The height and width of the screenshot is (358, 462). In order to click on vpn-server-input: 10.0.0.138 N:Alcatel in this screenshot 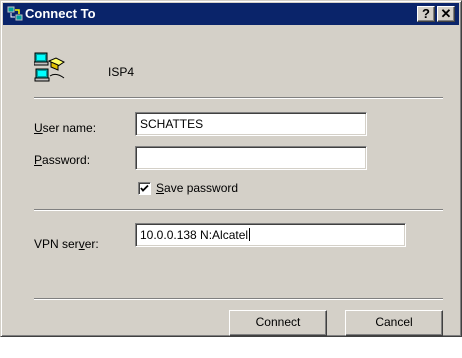, I will do `click(270, 235)`.